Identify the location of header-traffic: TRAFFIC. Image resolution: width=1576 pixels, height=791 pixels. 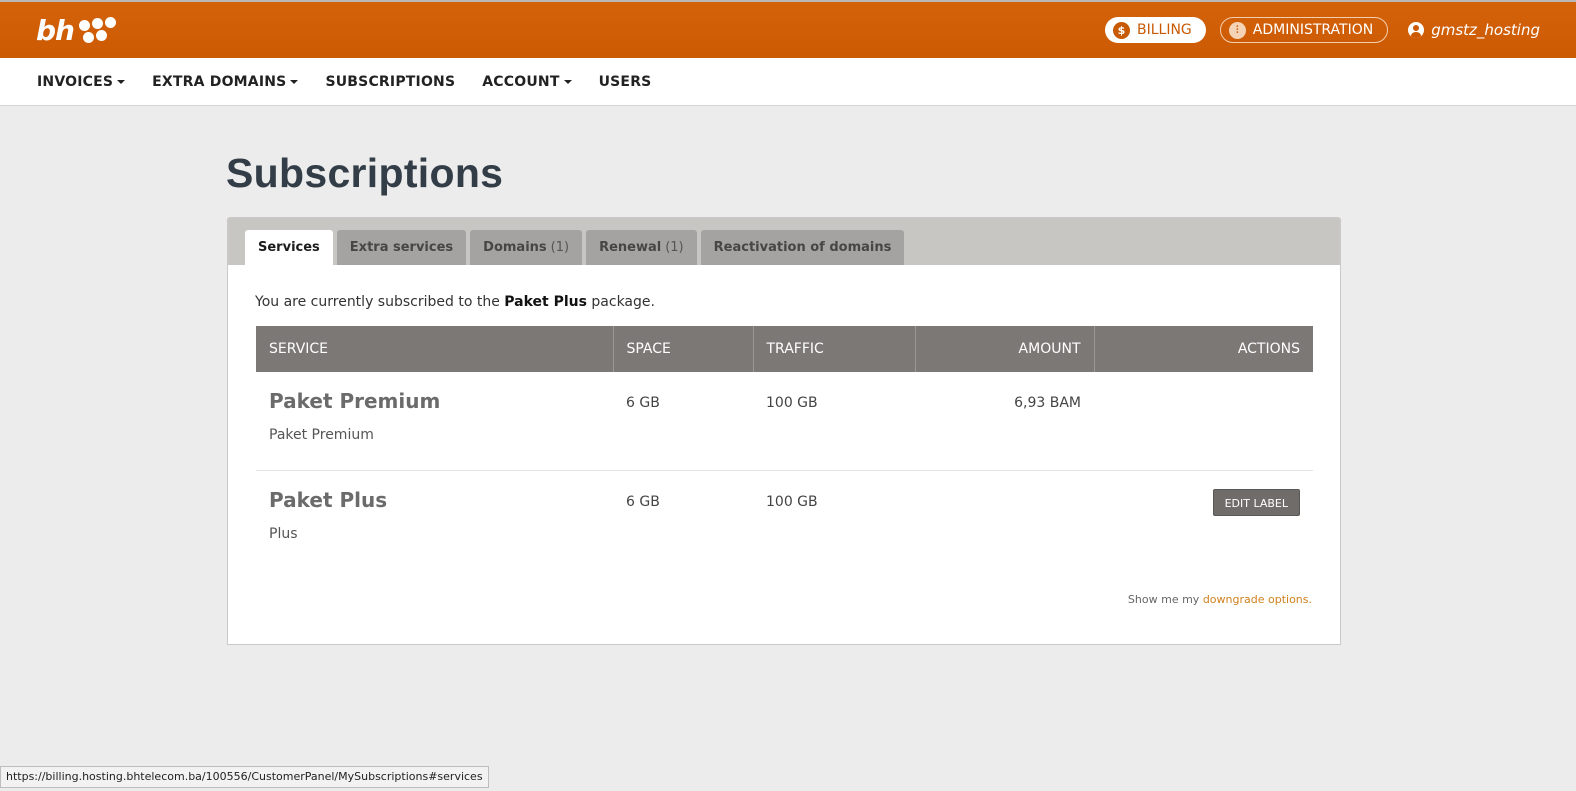
(834, 349).